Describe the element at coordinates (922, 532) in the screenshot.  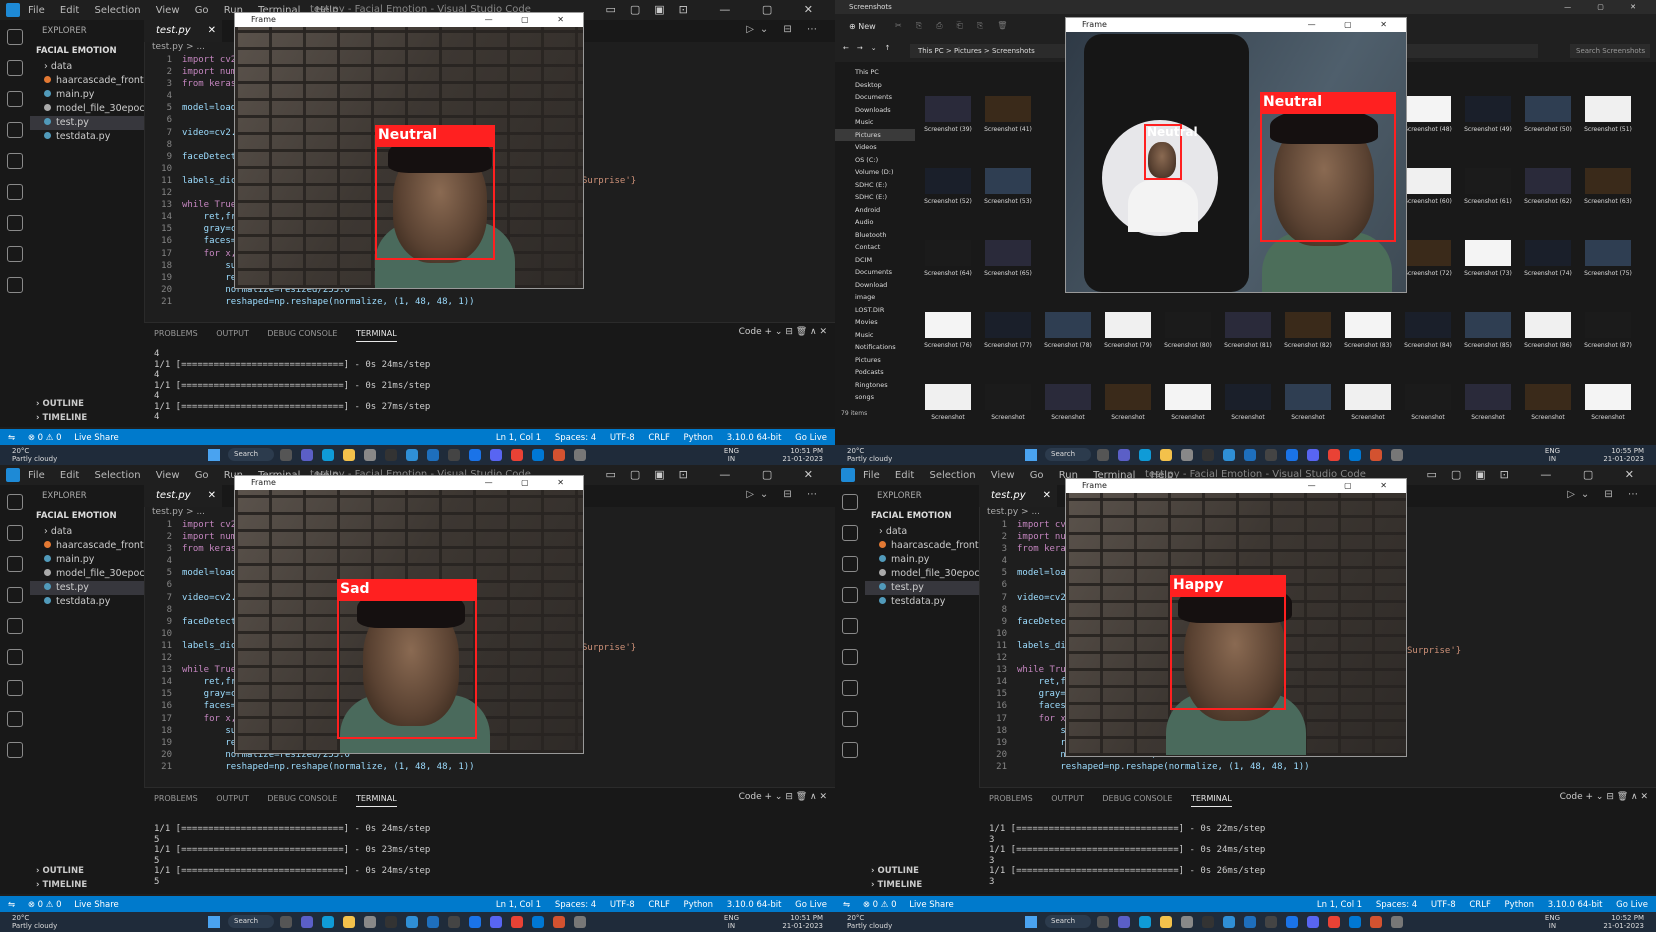
I see `file-item: › data` at that location.